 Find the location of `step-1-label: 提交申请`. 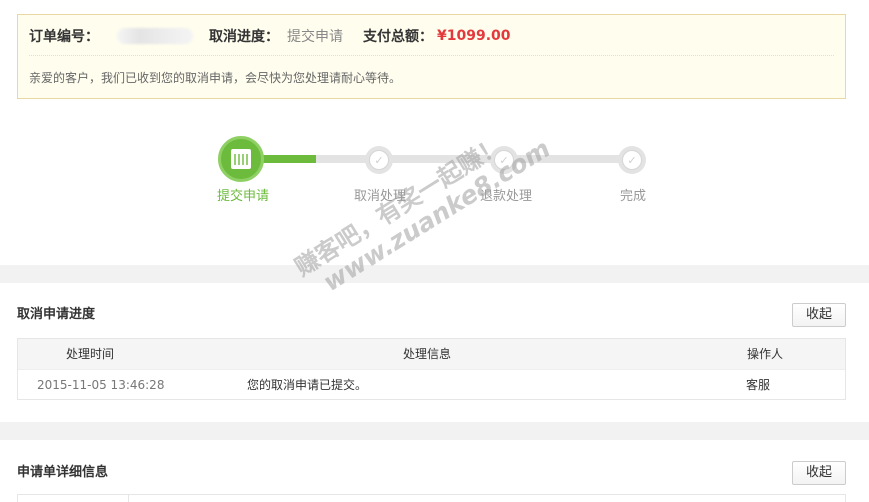

step-1-label: 提交申请 is located at coordinates (243, 196).